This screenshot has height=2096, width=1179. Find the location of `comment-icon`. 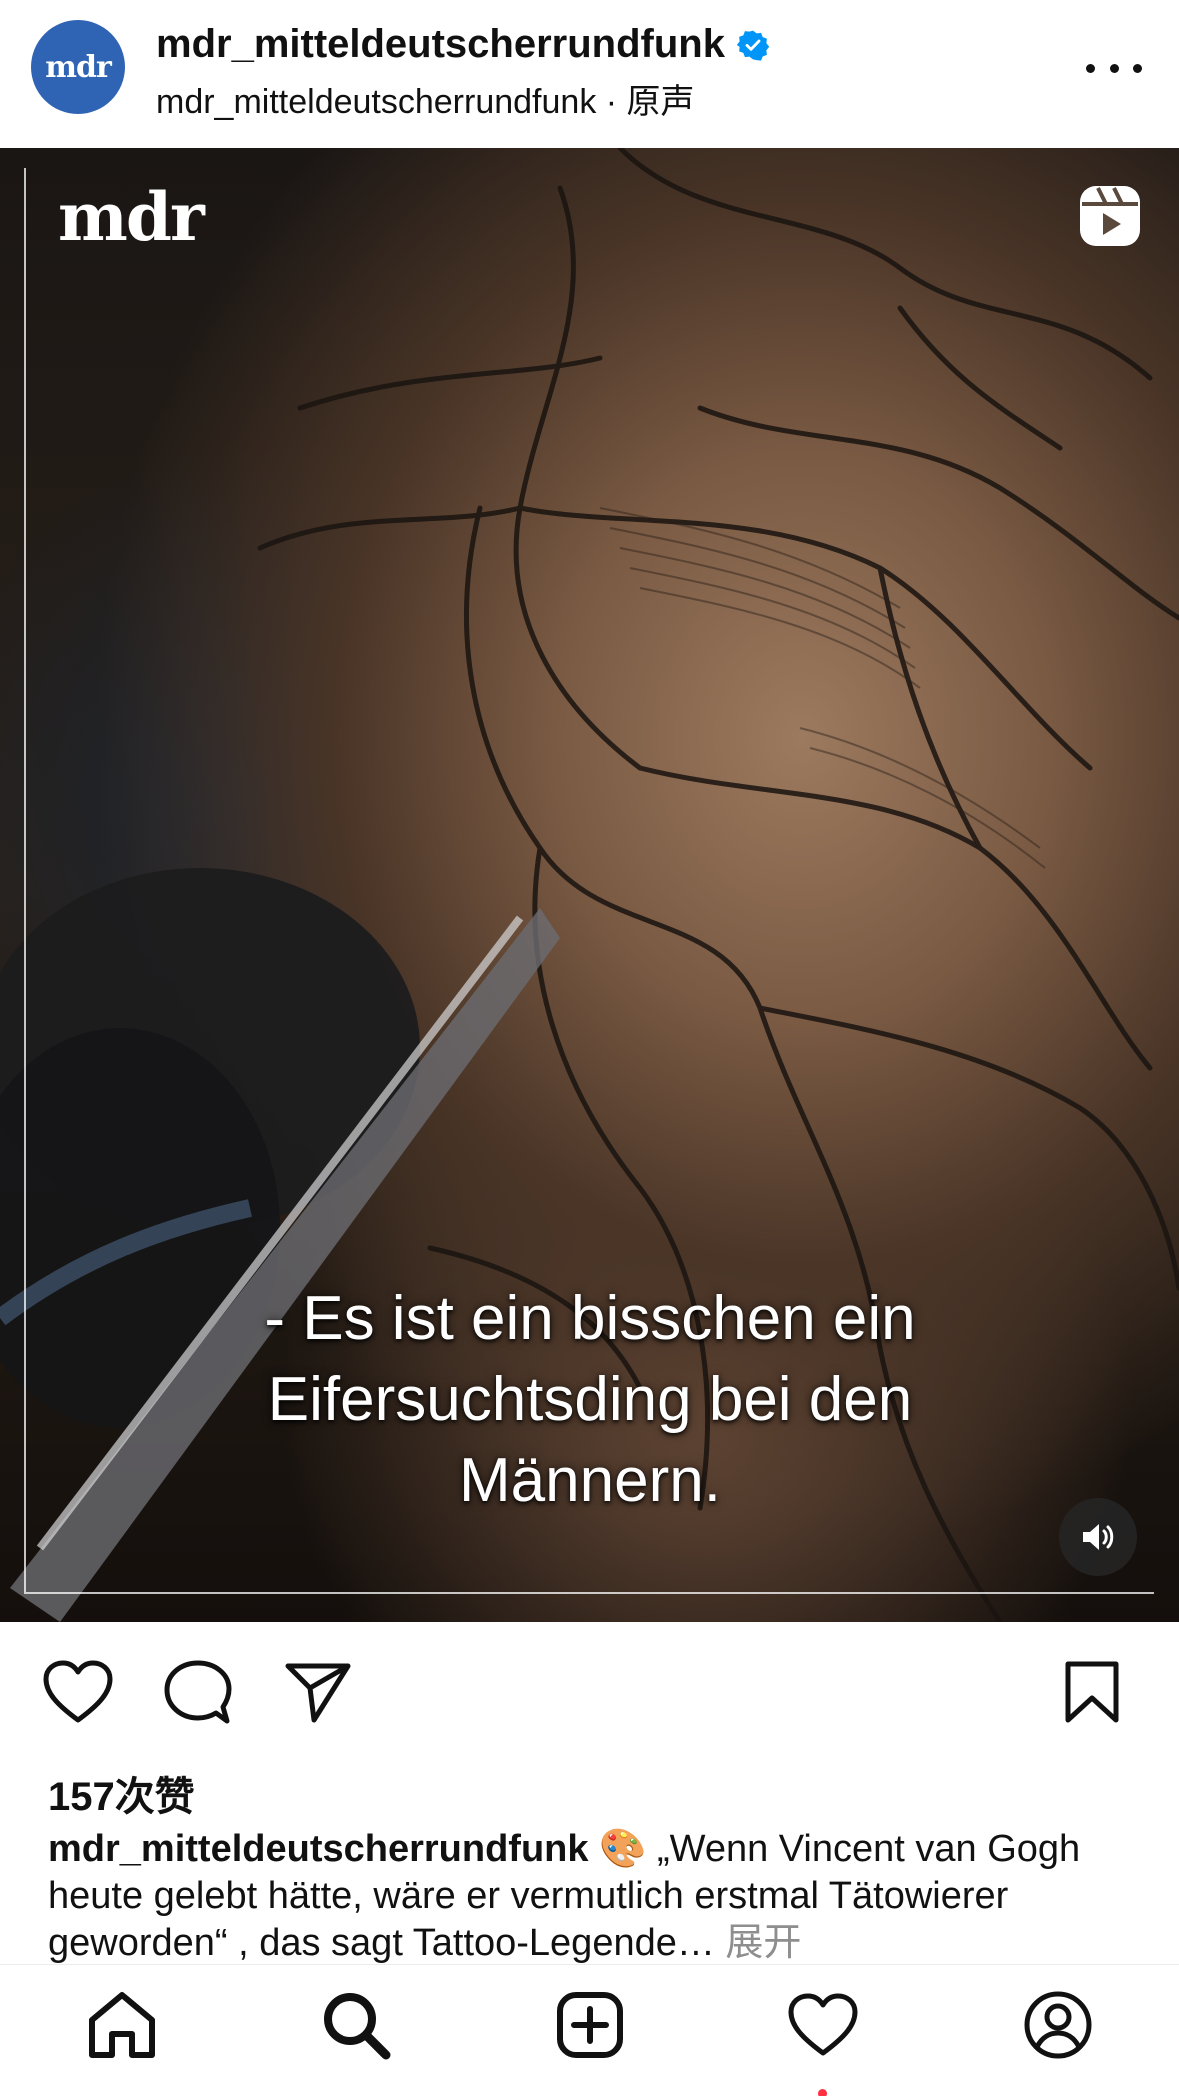

comment-icon is located at coordinates (198, 1693).